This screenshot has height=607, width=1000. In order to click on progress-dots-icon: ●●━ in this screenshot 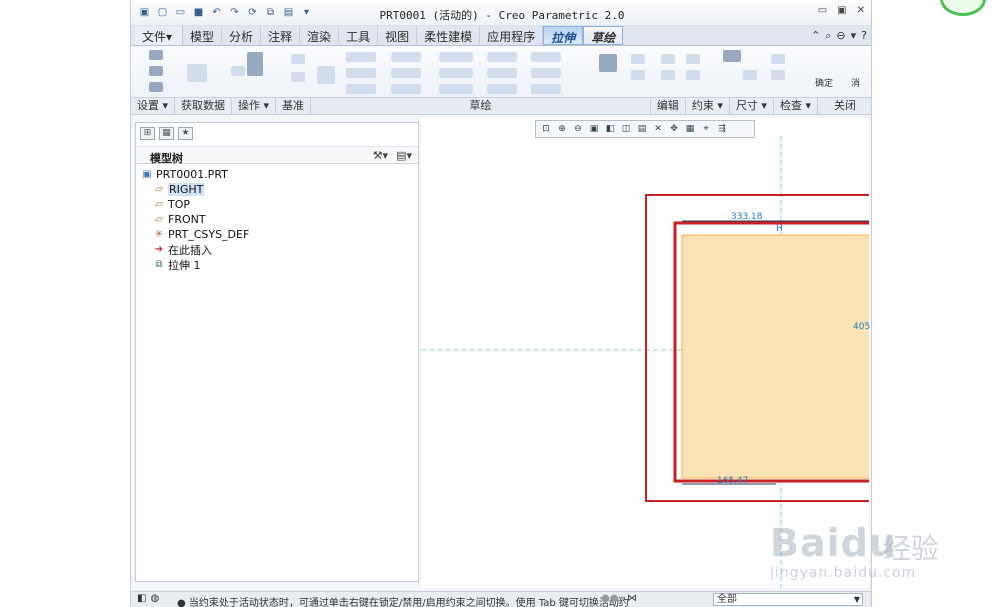, I will do `click(613, 598)`.